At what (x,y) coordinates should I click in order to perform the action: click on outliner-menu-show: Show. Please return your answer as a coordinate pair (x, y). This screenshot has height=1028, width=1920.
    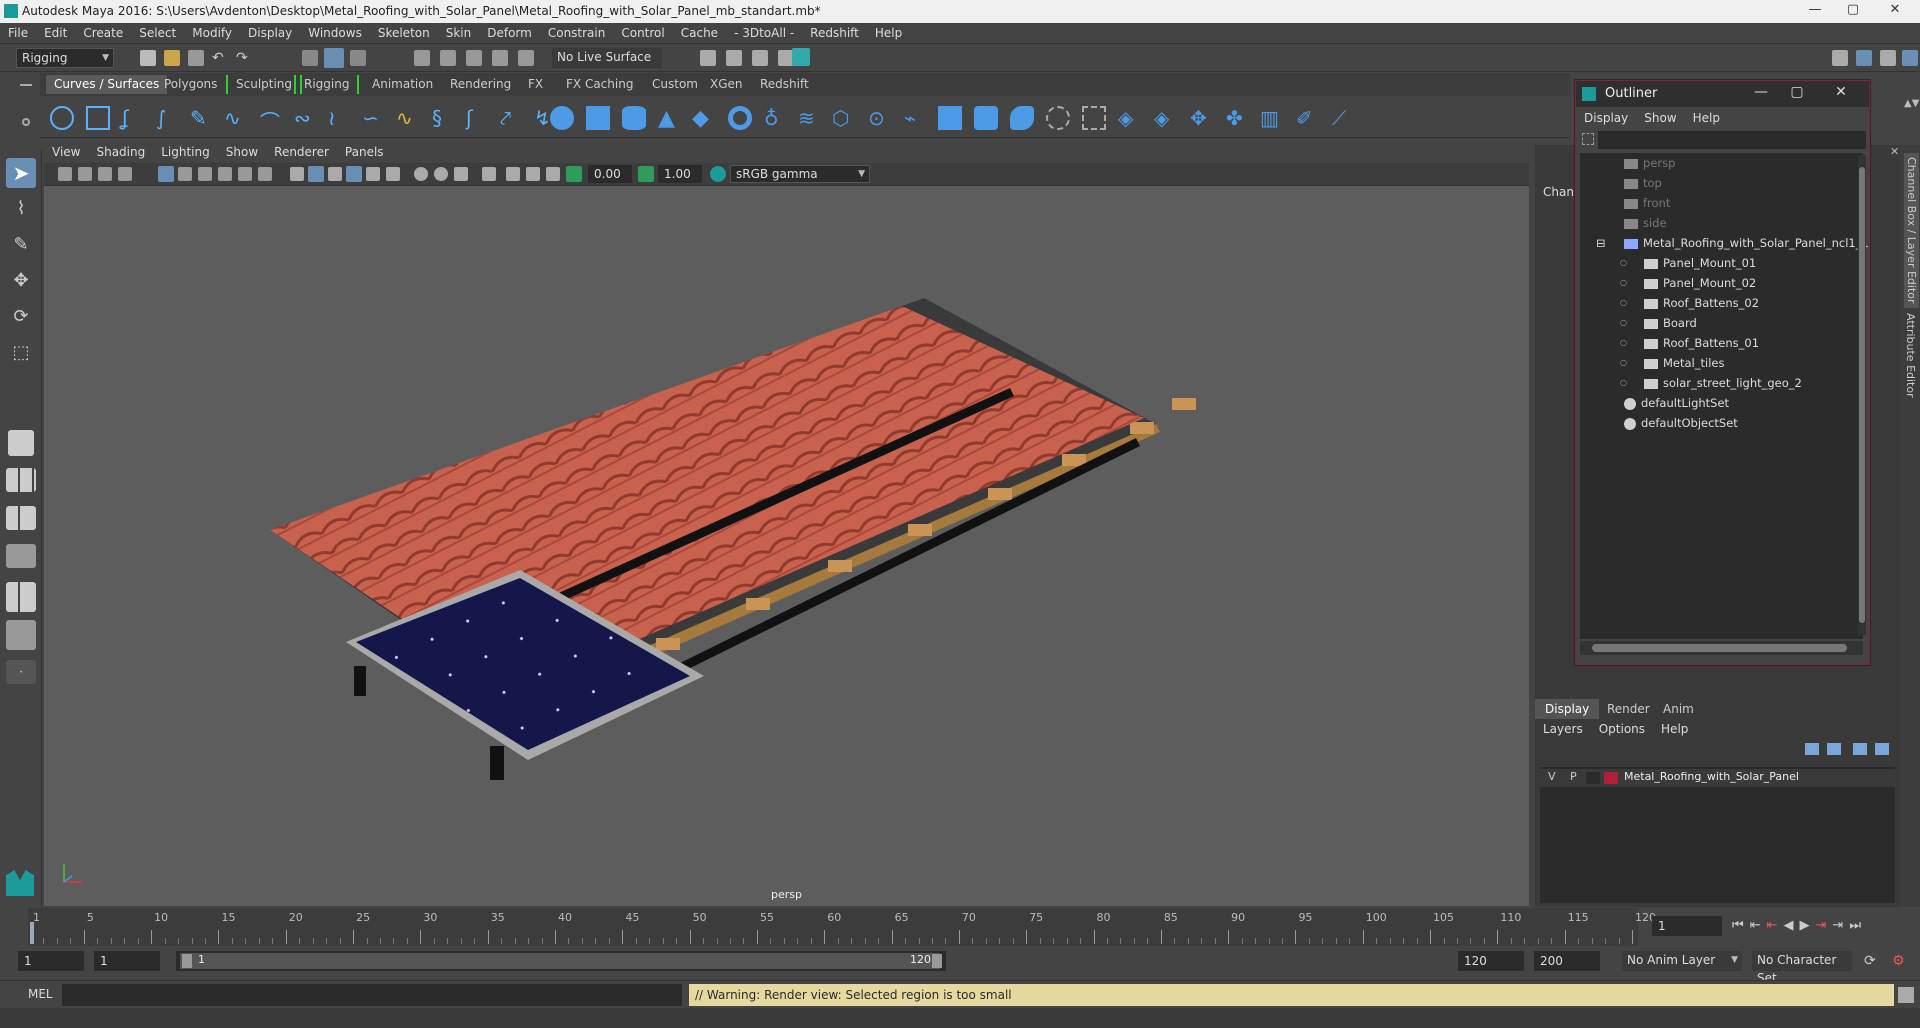
    Looking at the image, I should click on (1660, 118).